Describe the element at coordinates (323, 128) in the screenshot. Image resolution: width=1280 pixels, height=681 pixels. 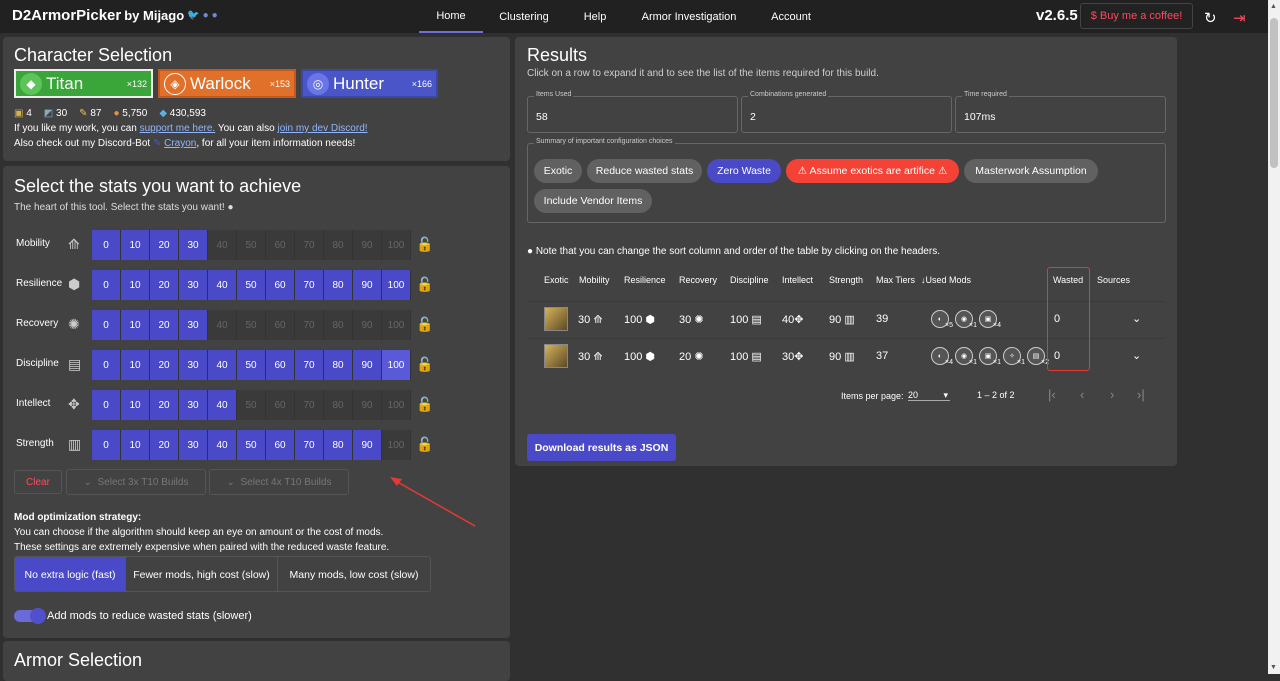
I see `discord-link: join my dev Discord!` at that location.